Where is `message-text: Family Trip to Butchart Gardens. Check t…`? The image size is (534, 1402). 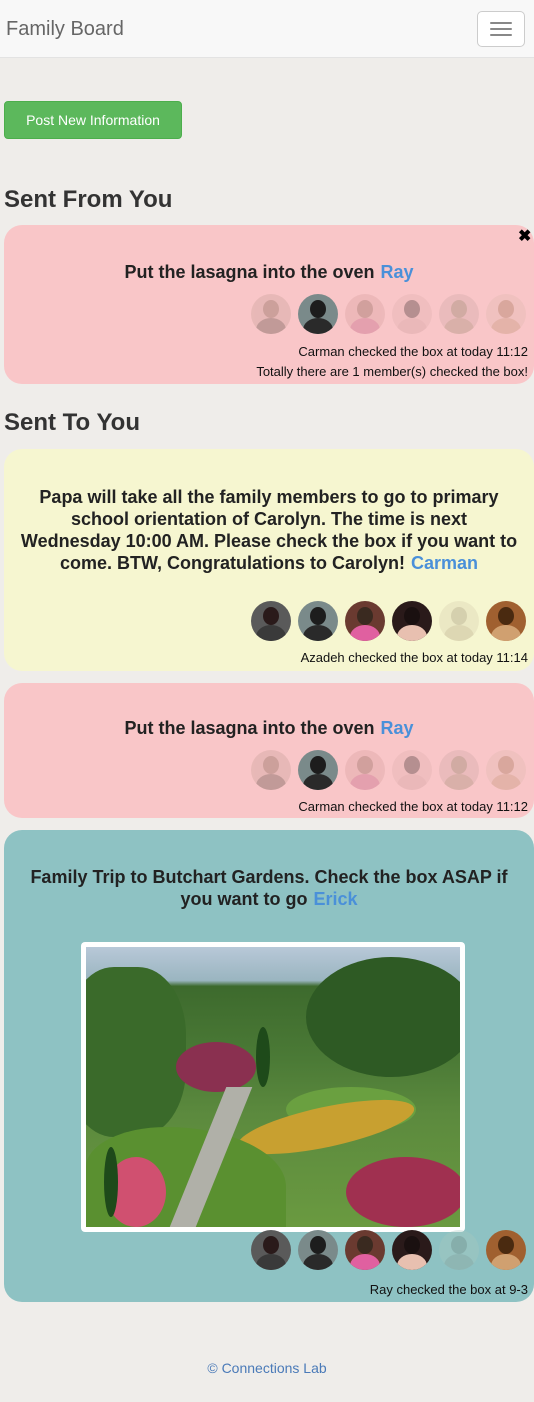 message-text: Family Trip to Butchart Gardens. Check t… is located at coordinates (269, 888).